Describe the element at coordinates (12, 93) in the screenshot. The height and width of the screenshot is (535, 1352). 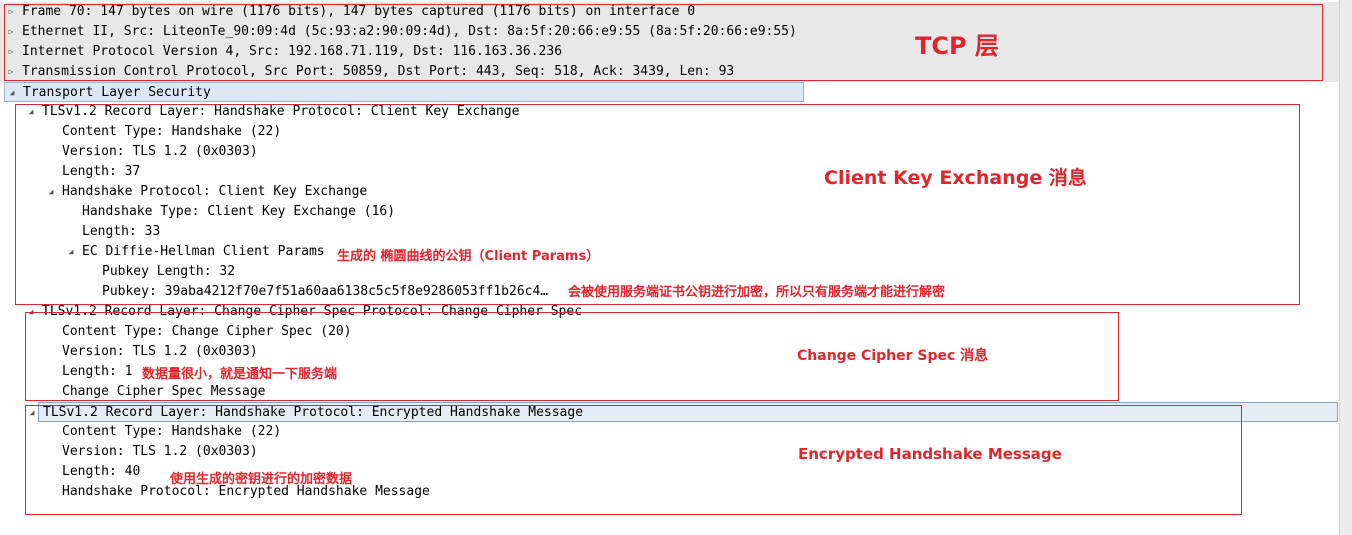
I see `collapse-icon: ◢` at that location.